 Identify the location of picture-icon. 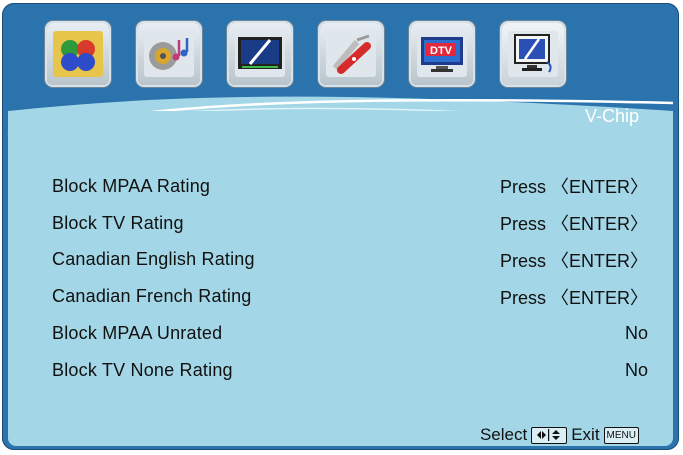
(78, 54).